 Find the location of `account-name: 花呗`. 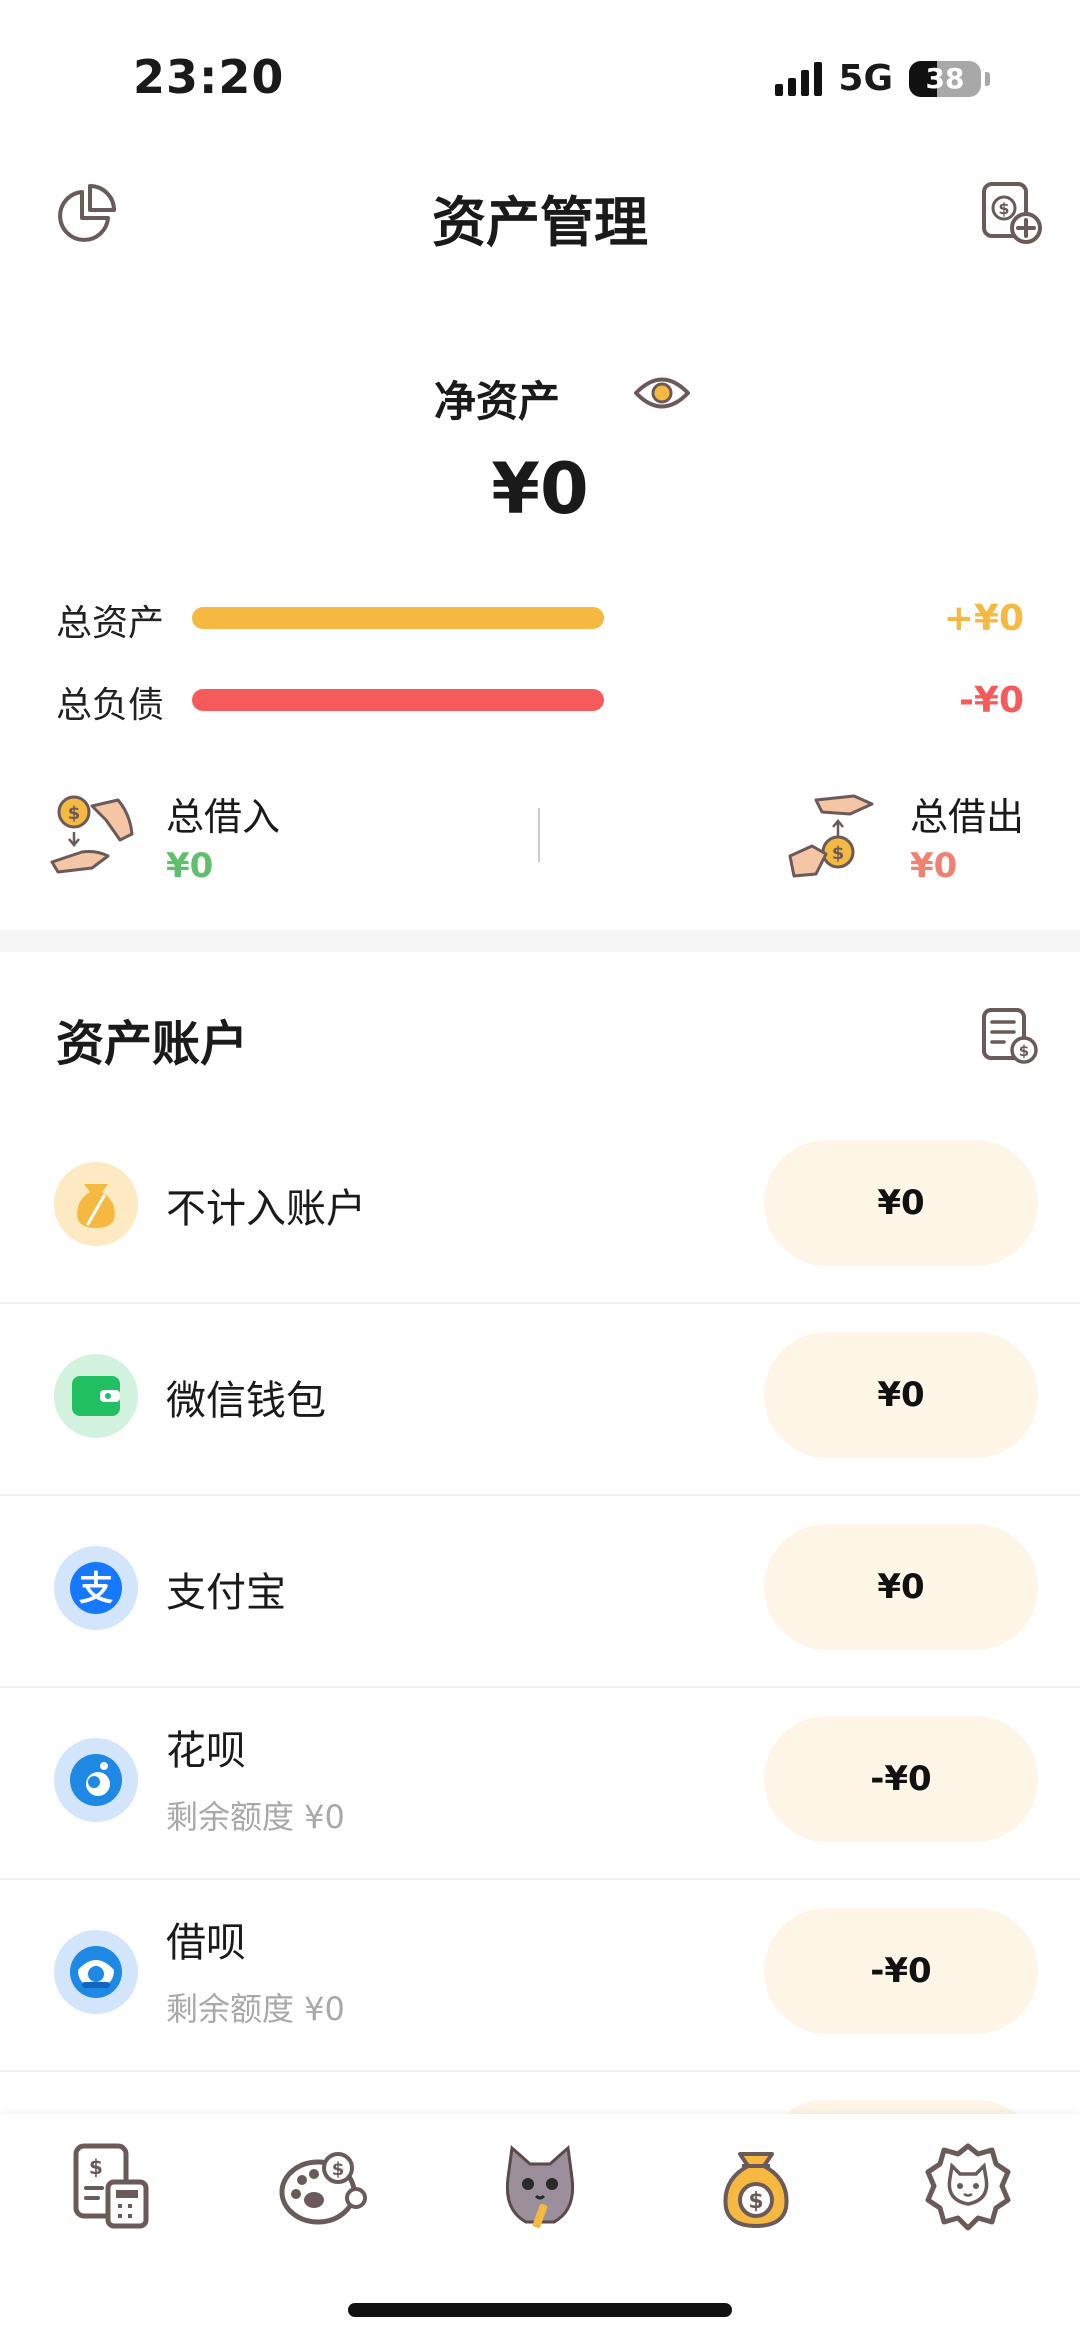

account-name: 花呗 is located at coordinates (206, 1751).